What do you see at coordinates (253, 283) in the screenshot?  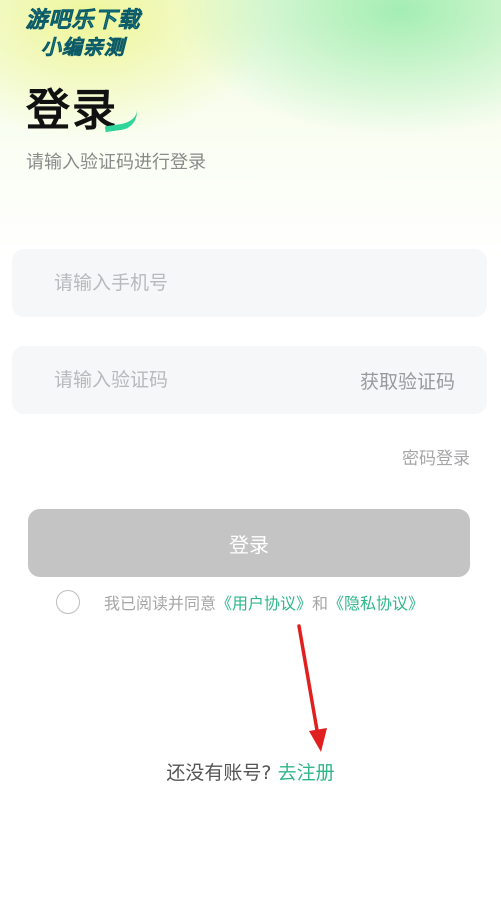 I see `phone-input` at bounding box center [253, 283].